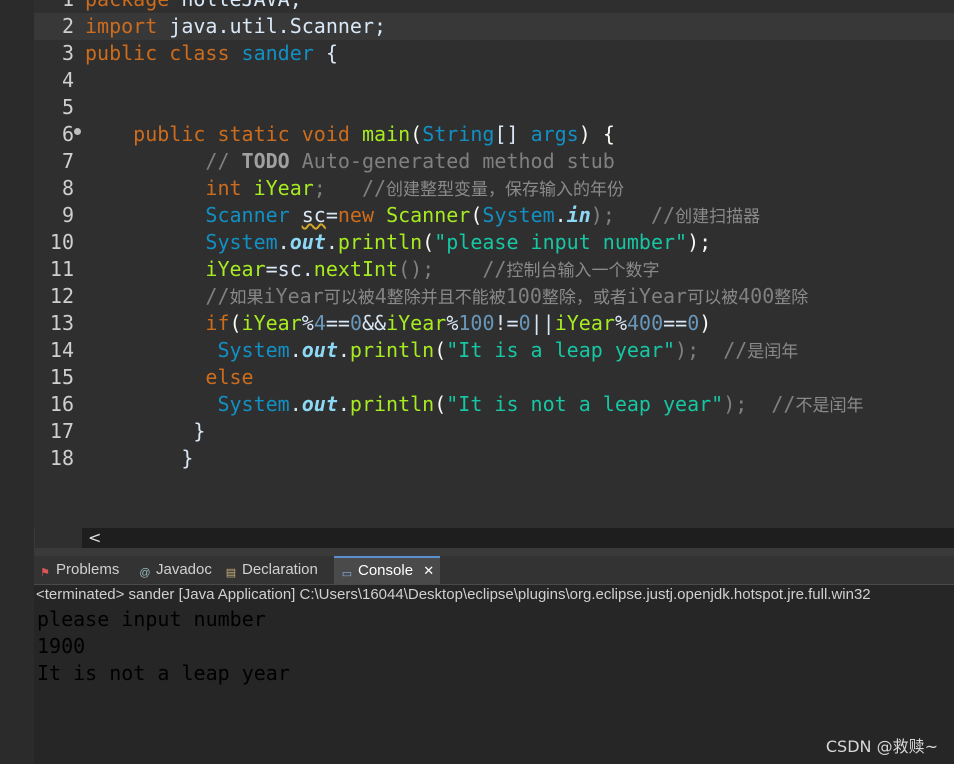 The height and width of the screenshot is (764, 954). I want to click on problems-icon: ⚑, so click(45, 573).